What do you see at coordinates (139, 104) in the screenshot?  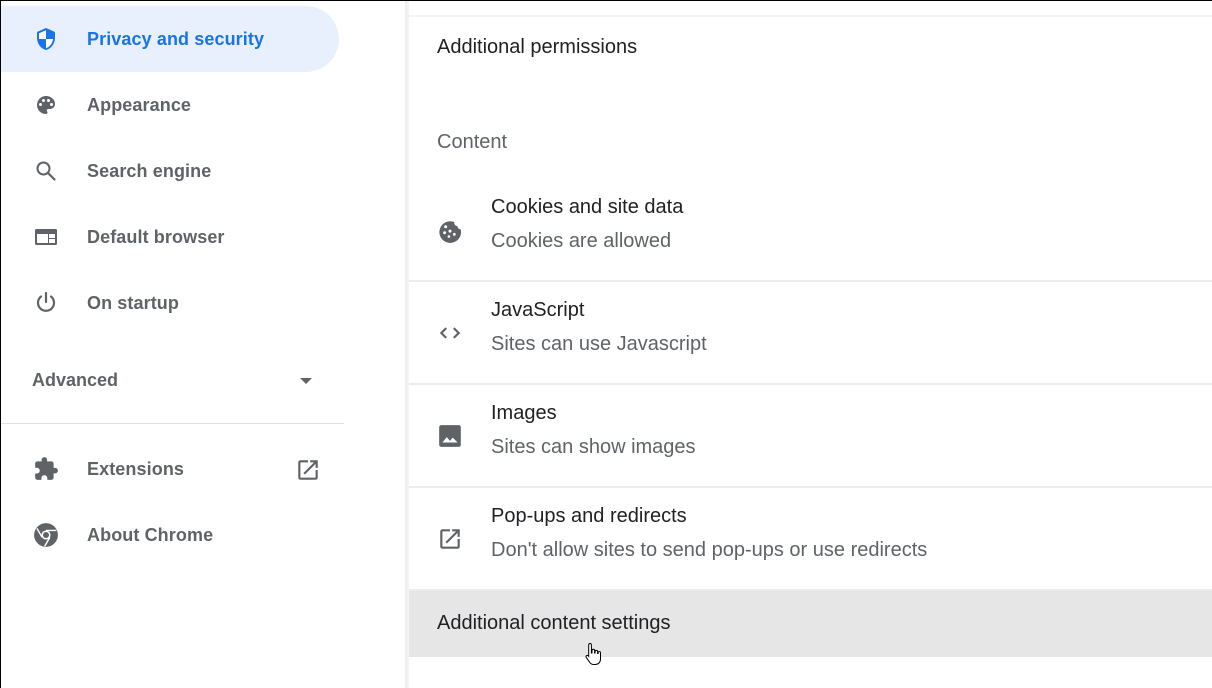 I see `sidebar-item-label: Appearance` at bounding box center [139, 104].